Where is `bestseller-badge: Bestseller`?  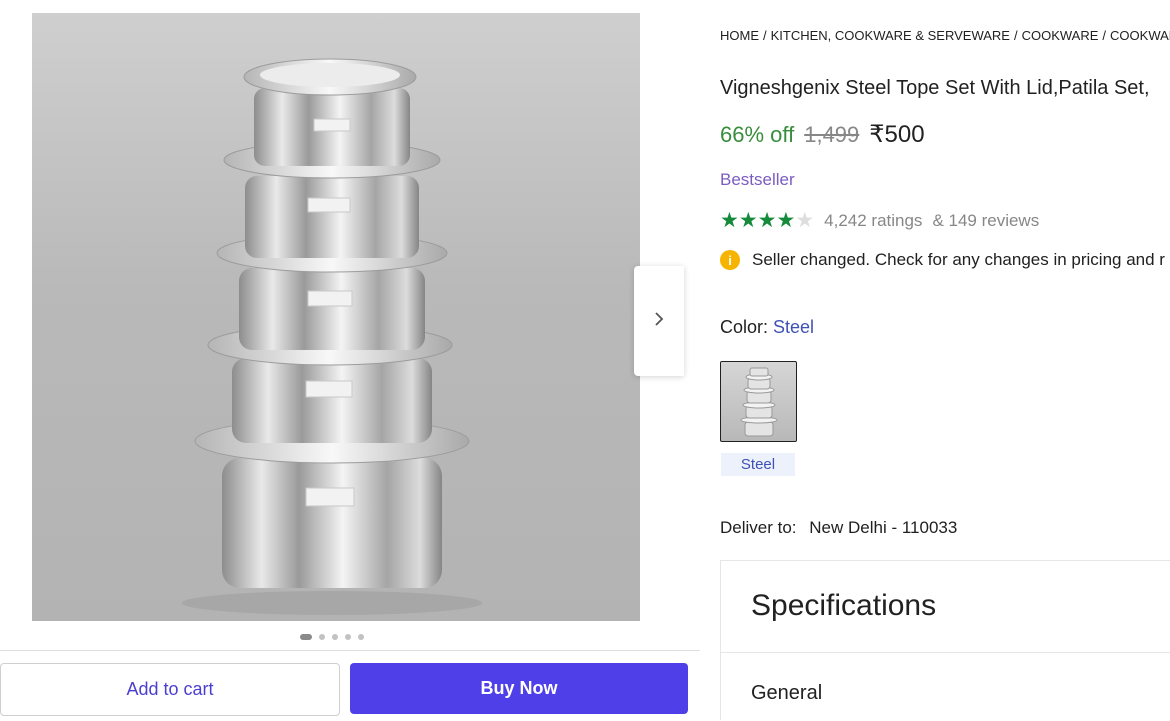 bestseller-badge: Bestseller is located at coordinates (757, 179).